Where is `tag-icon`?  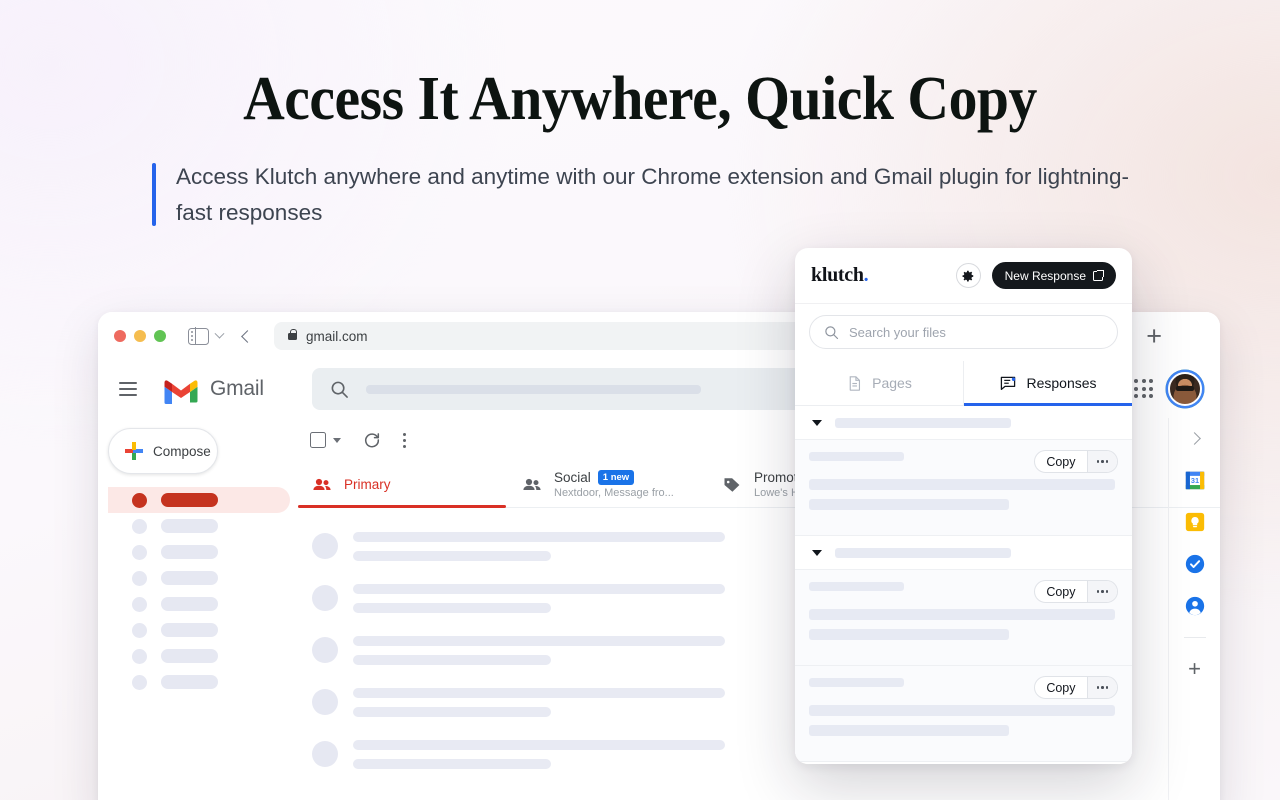
tag-icon is located at coordinates (732, 484).